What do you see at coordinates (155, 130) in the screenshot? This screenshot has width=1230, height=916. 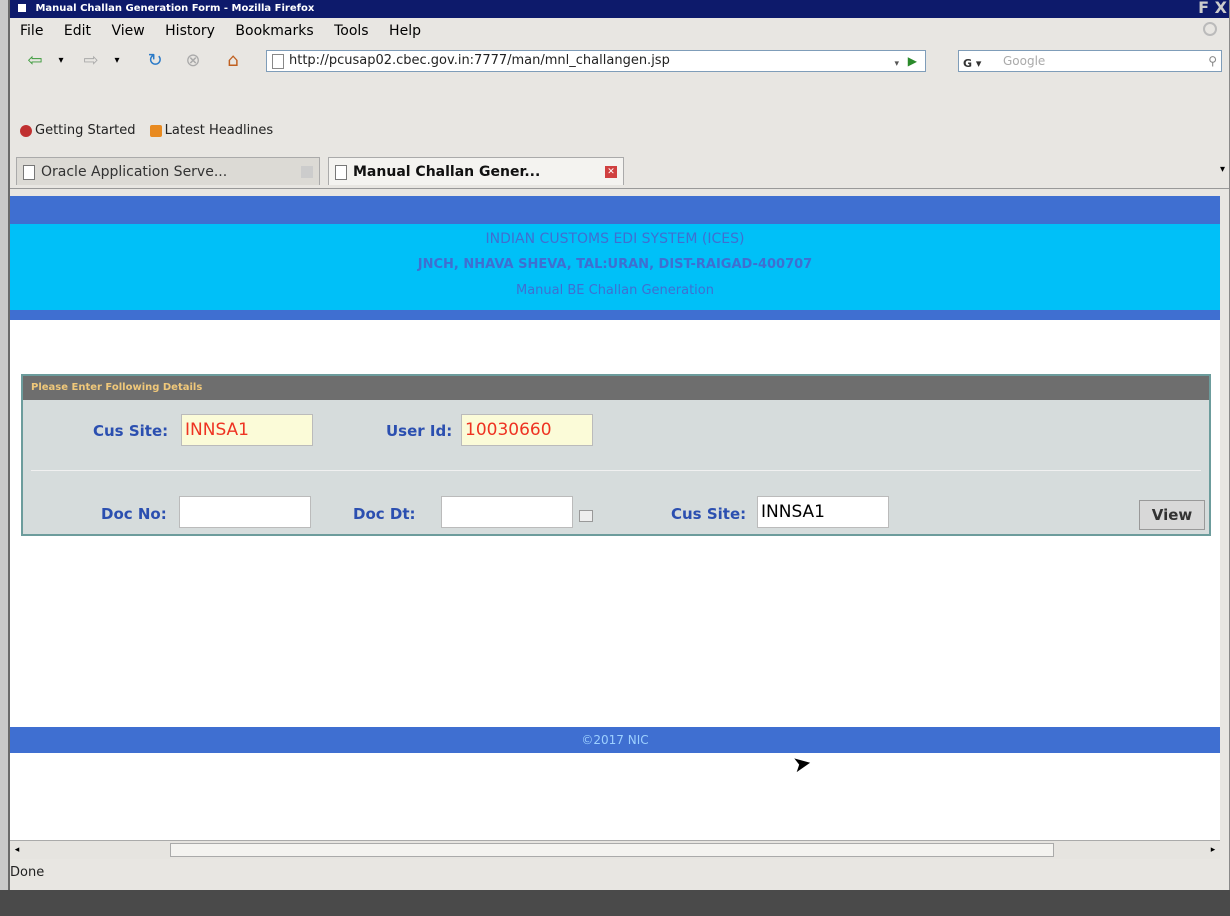 I see `rss-icon` at bounding box center [155, 130].